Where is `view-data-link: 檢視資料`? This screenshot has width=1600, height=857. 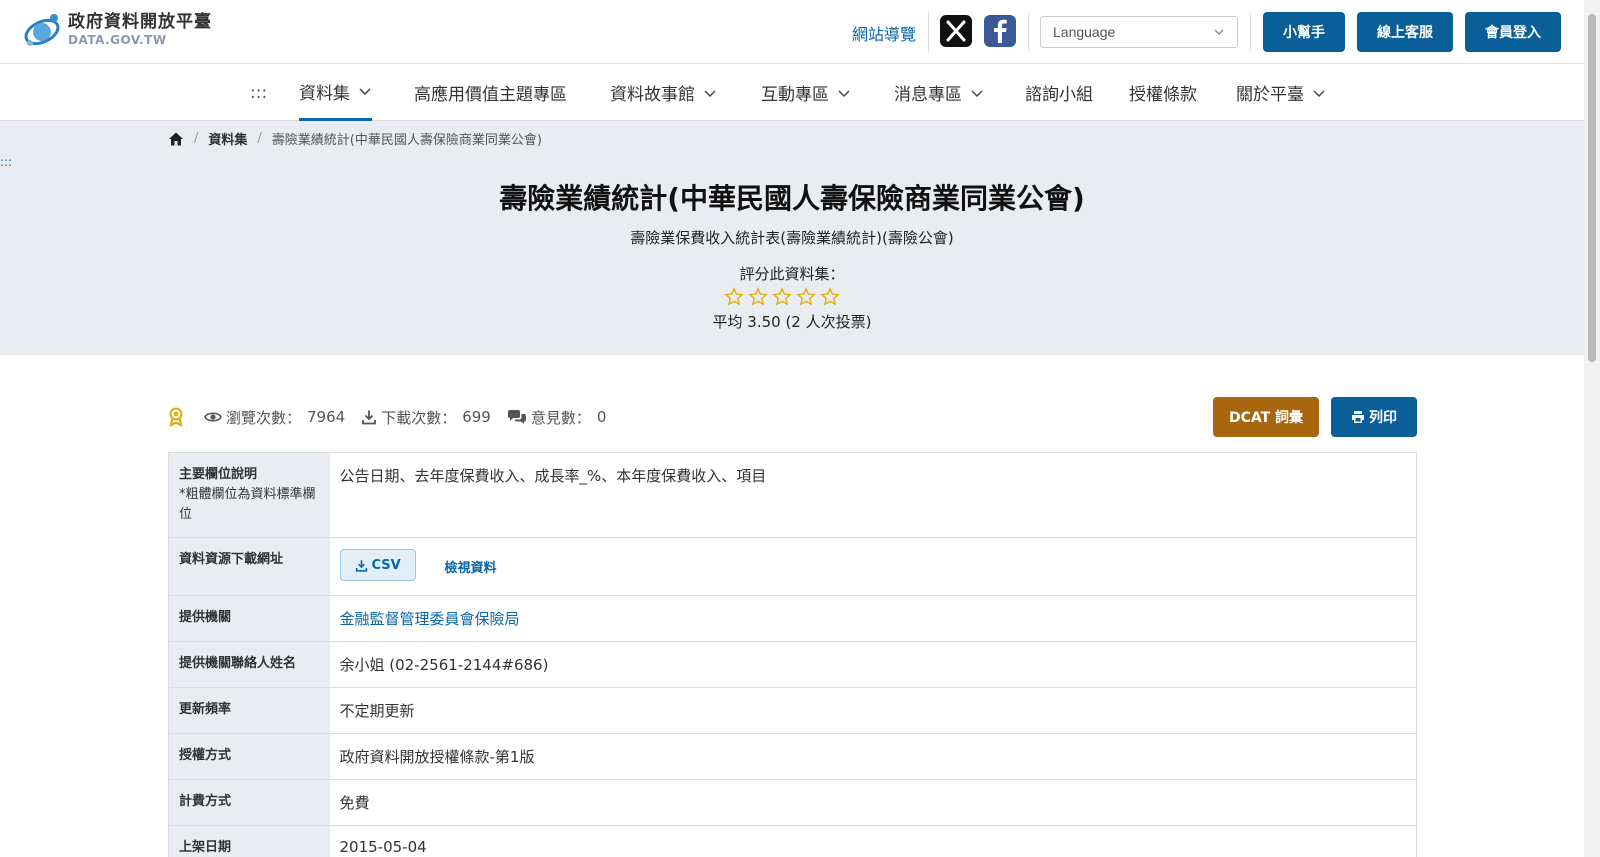
view-data-link: 檢視資料 is located at coordinates (471, 568).